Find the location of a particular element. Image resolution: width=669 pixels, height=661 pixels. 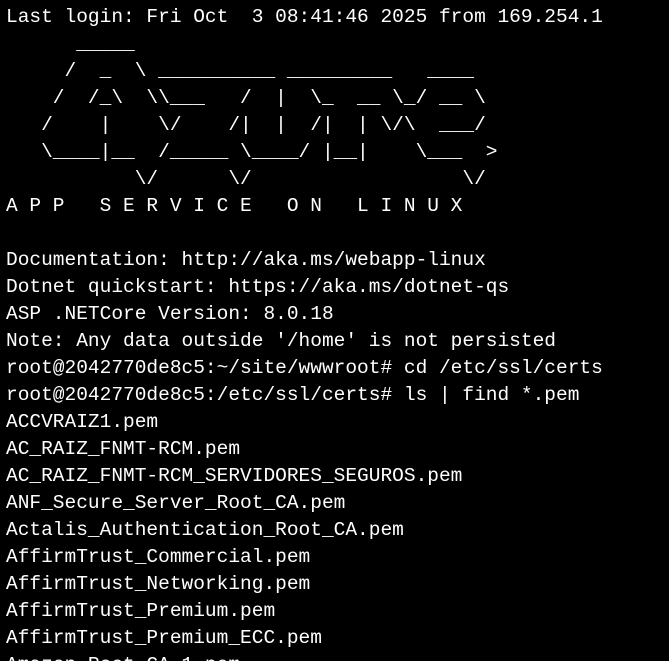

banner-line: / _ \ __________ _________ ____ is located at coordinates (240, 71).